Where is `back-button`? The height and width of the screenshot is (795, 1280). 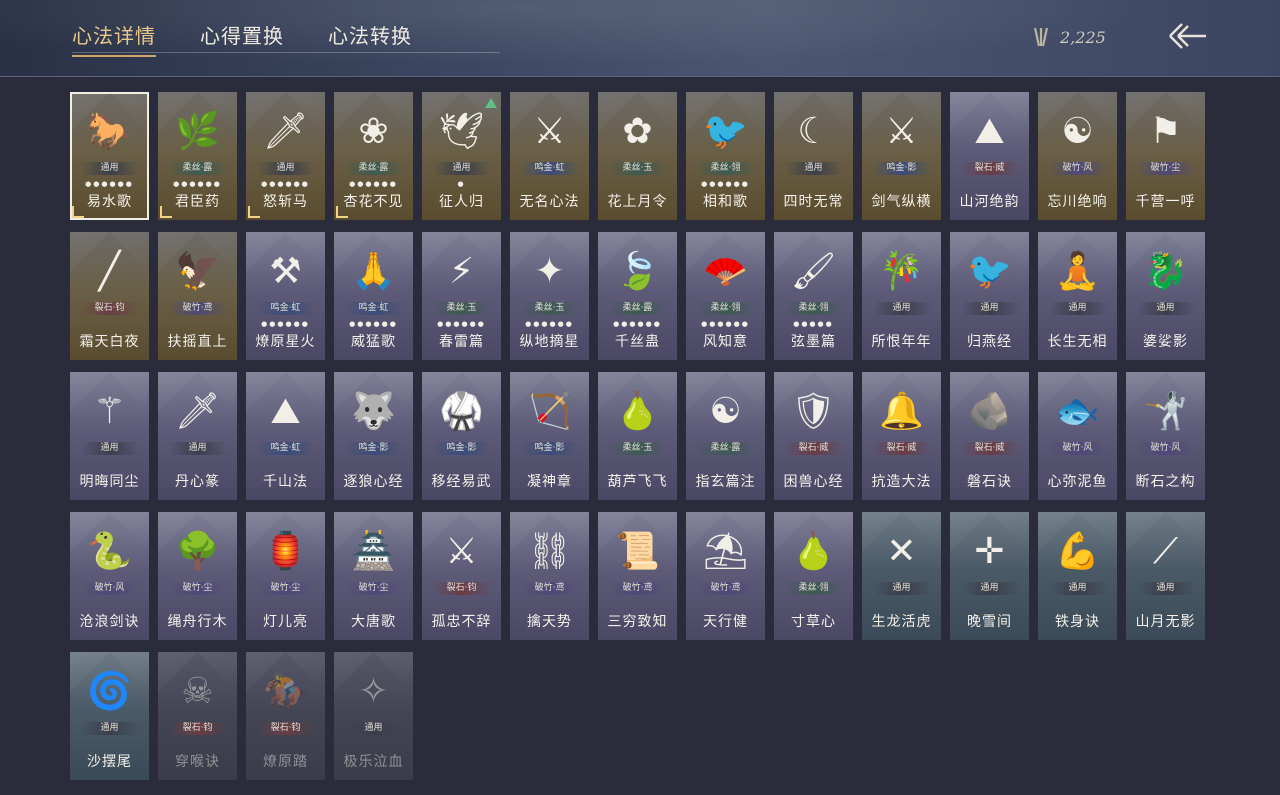
back-button is located at coordinates (1188, 36).